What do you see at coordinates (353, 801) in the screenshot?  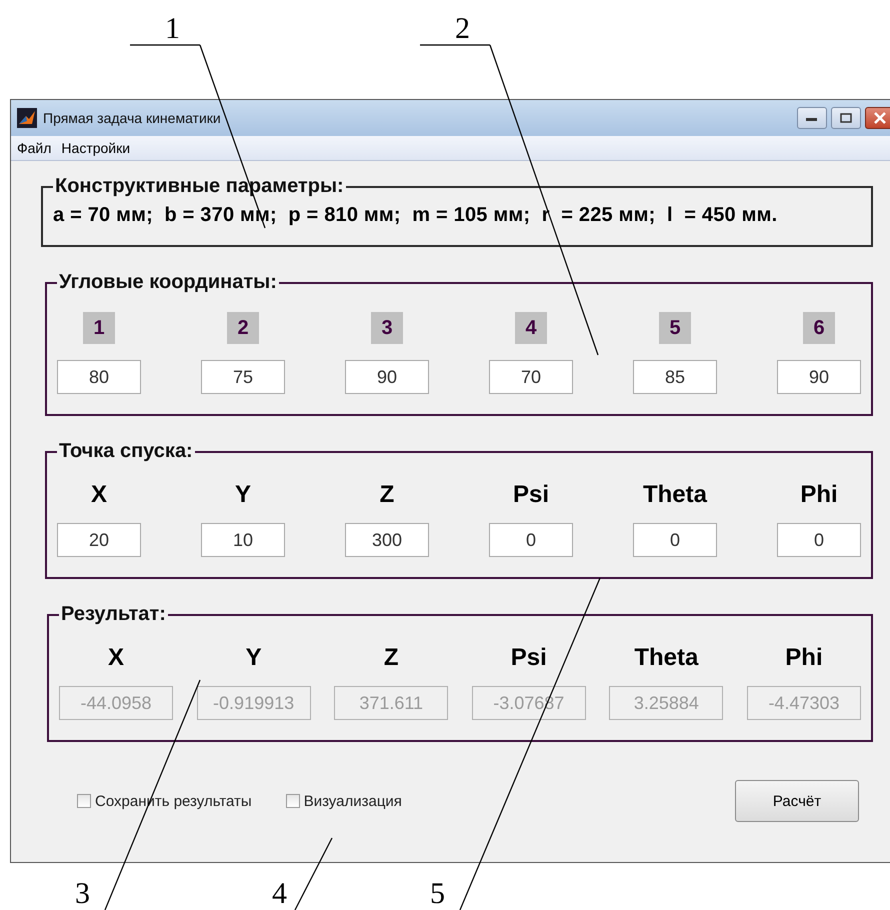 I see `checkbox-label: Визуализация` at bounding box center [353, 801].